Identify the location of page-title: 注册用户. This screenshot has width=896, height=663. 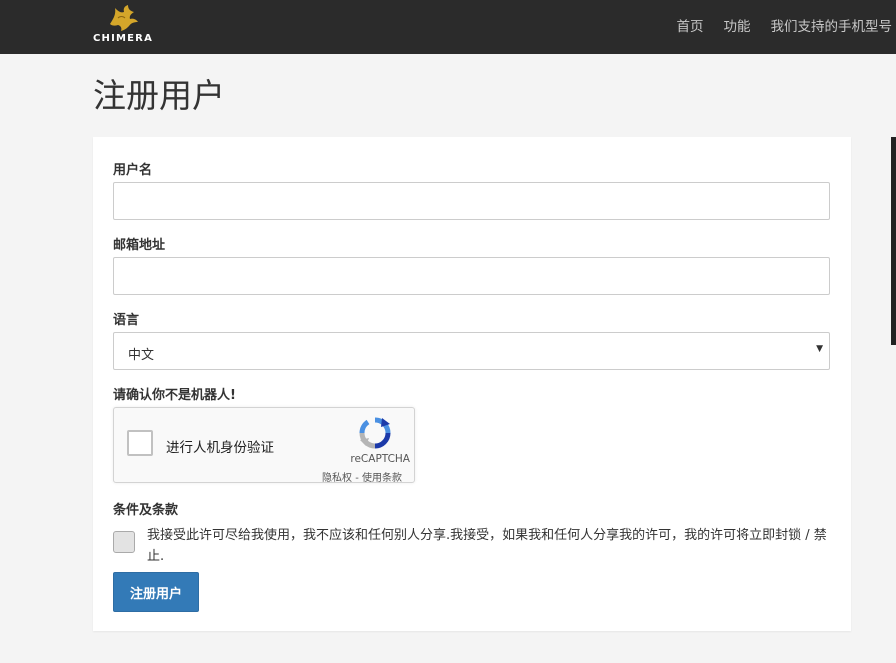
(159, 95).